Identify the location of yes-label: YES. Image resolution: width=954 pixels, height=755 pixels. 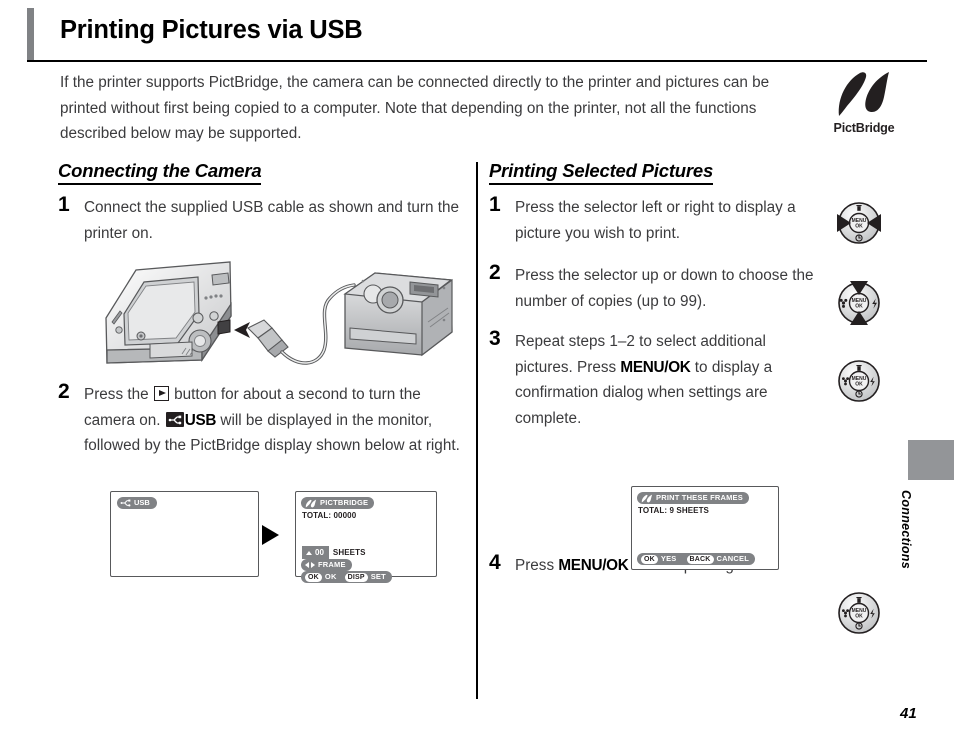
(668, 558).